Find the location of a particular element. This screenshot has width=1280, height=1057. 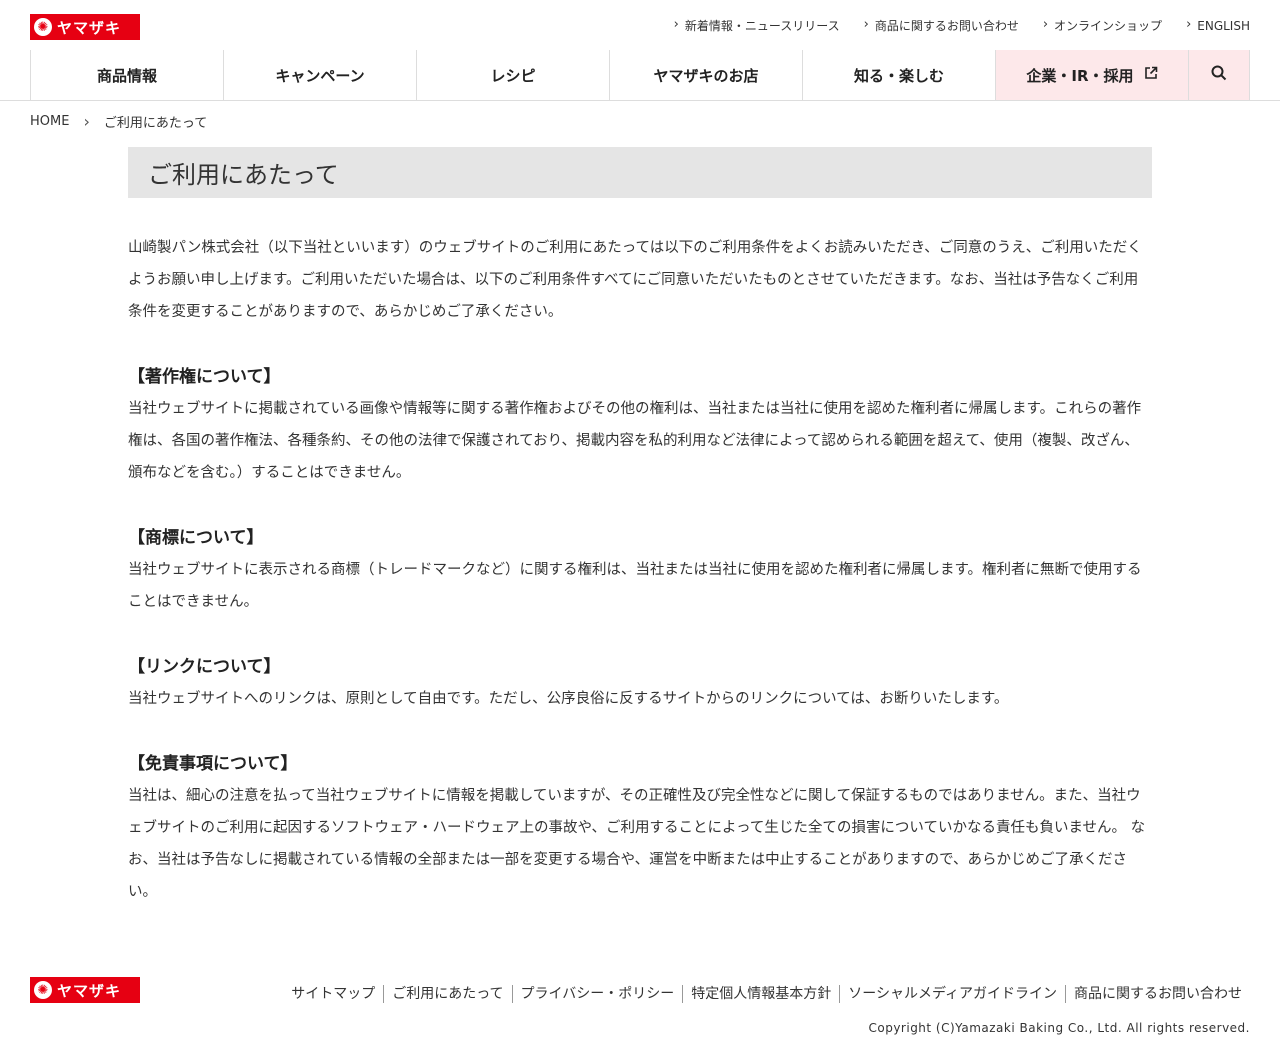

nav-label: キャンペーン is located at coordinates (320, 75).